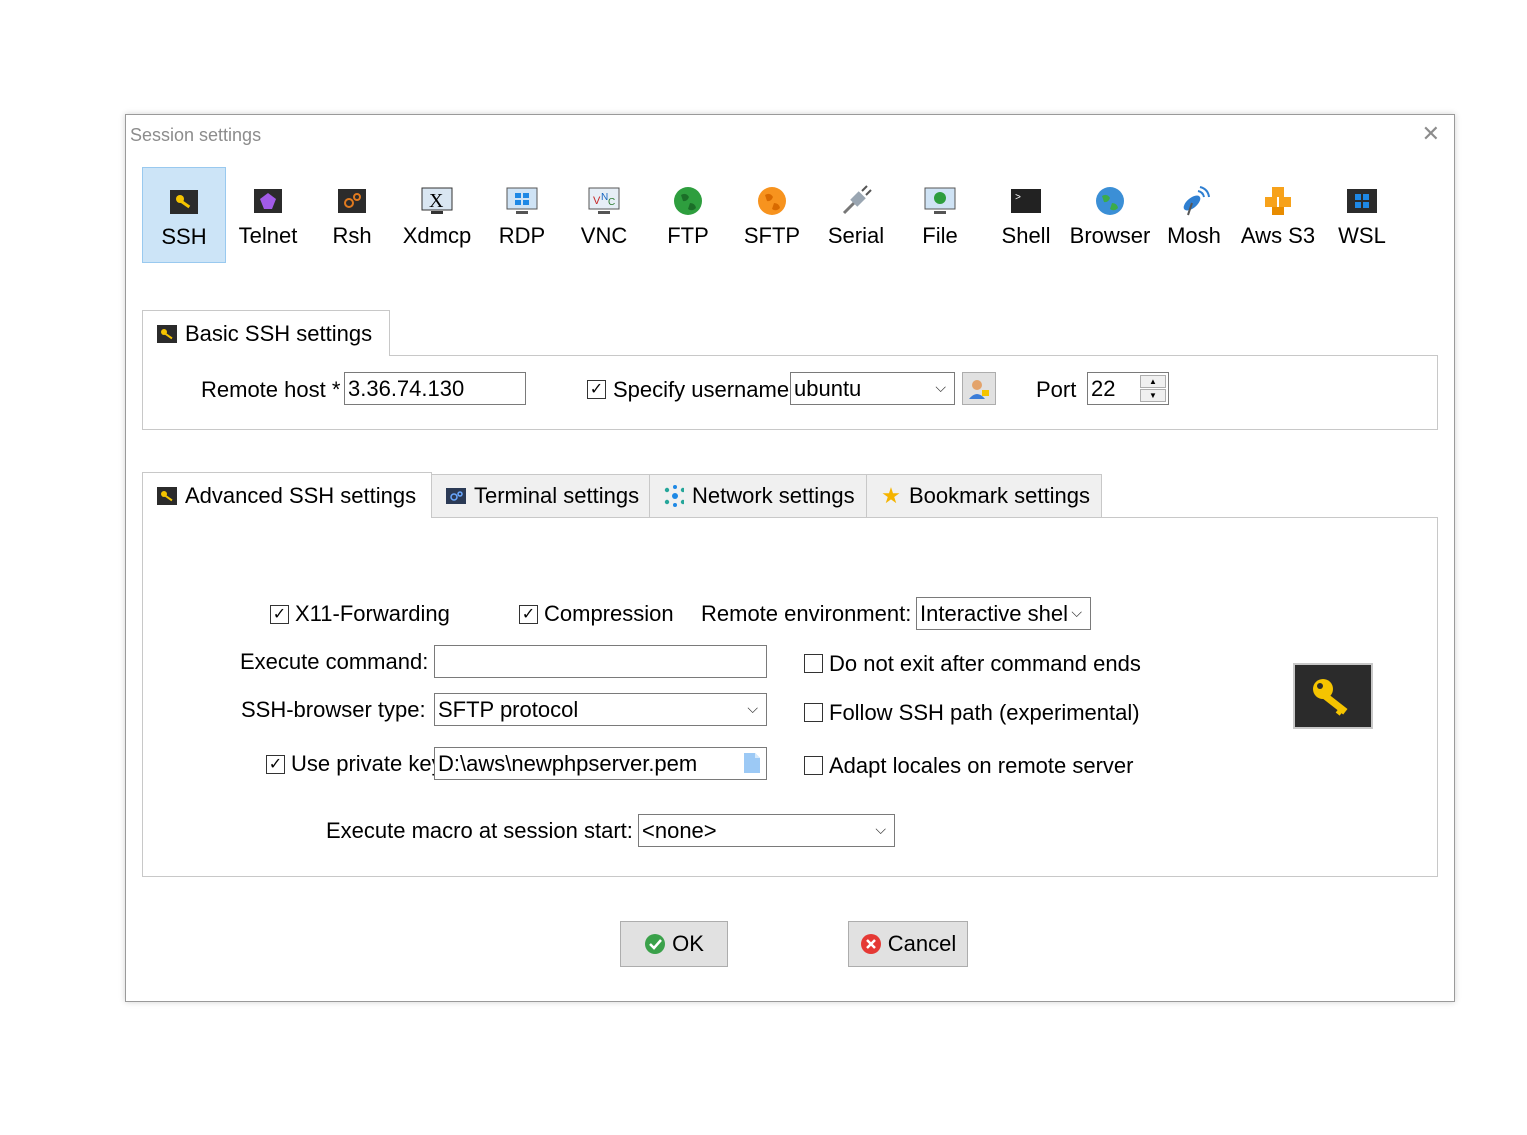 Image resolution: width=1527 pixels, height=1135 pixels. What do you see at coordinates (940, 201) in the screenshot?
I see `file-monitor-icon` at bounding box center [940, 201].